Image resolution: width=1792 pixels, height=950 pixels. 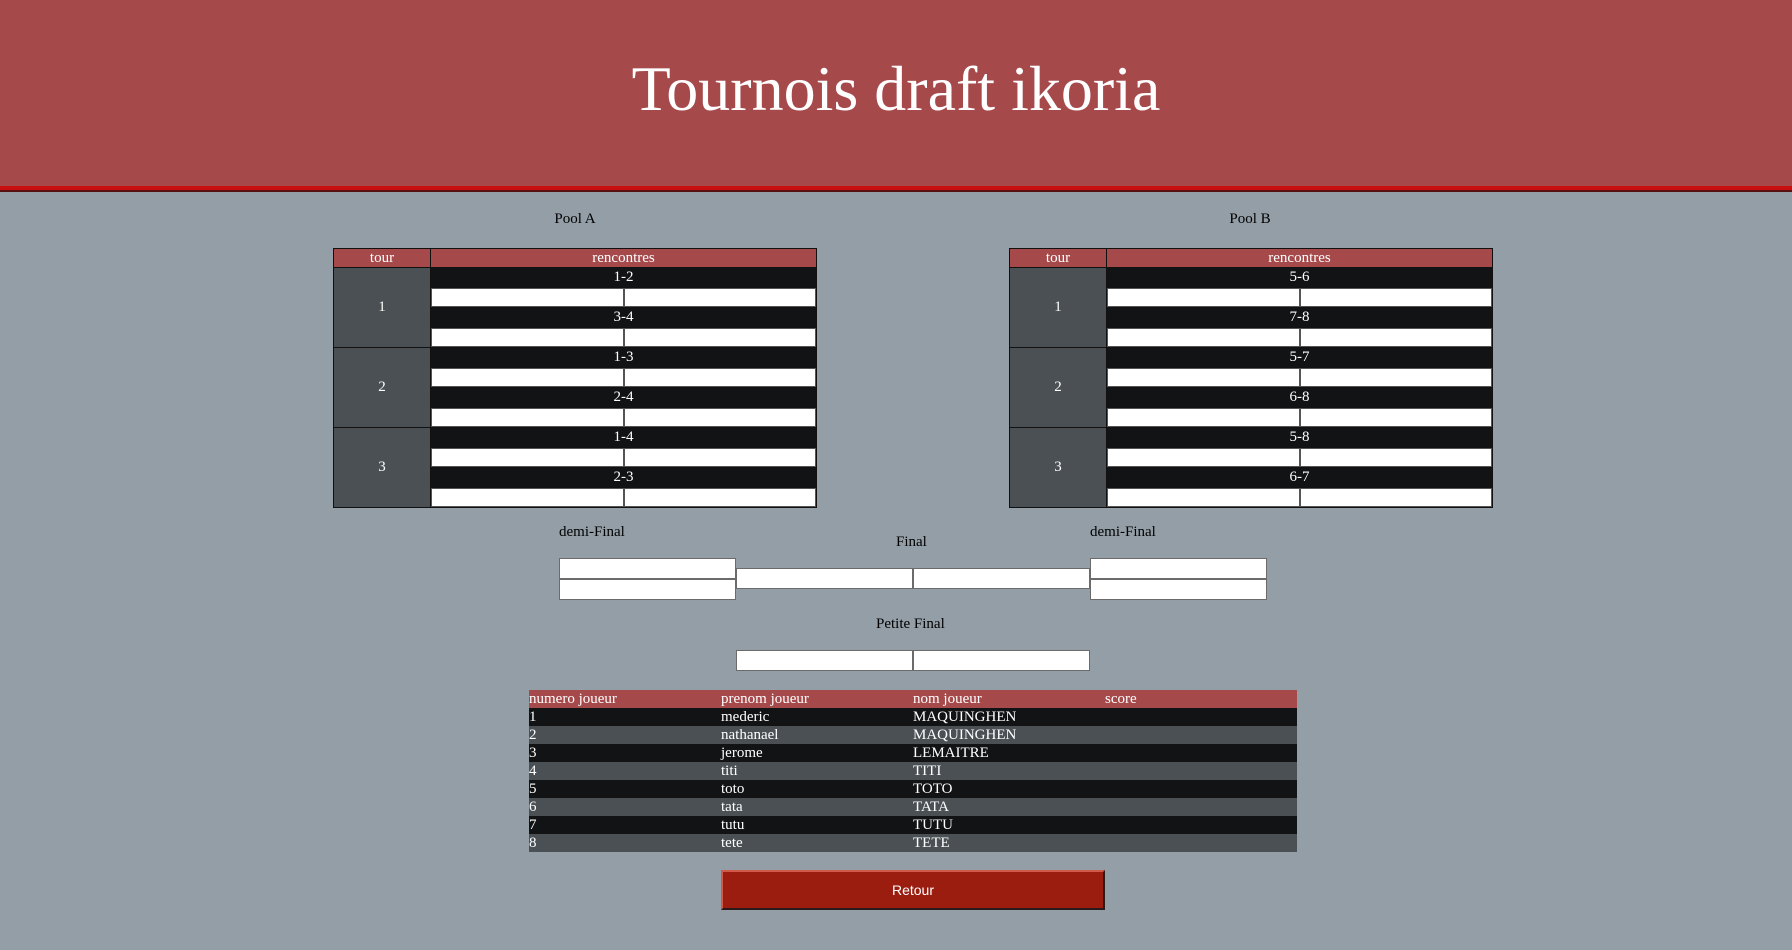 I want to click on pool-b-match-label: 6-7, so click(x=1299, y=477).